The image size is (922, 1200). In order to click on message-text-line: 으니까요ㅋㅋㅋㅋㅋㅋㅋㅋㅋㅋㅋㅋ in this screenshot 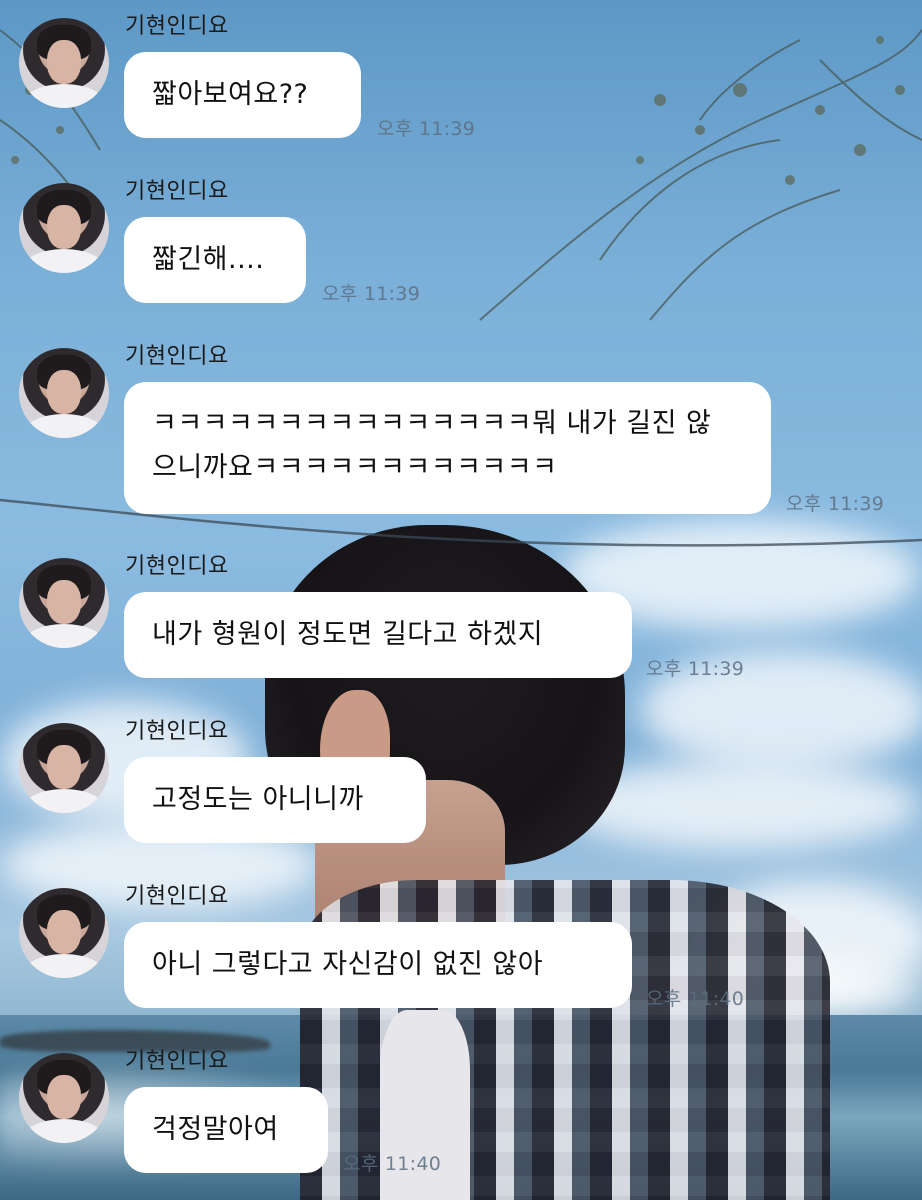, I will do `click(355, 467)`.